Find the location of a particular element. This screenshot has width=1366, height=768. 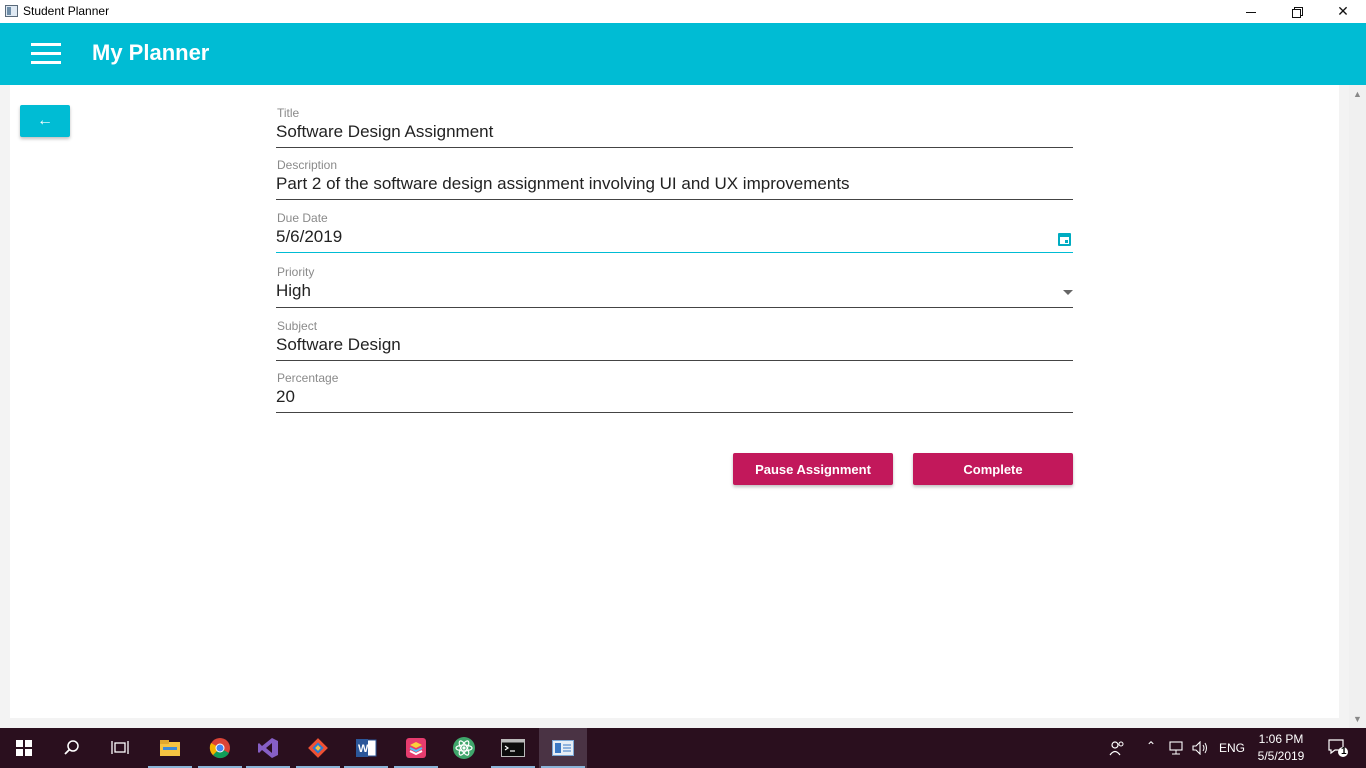

file-explorer-icon is located at coordinates (170, 748).